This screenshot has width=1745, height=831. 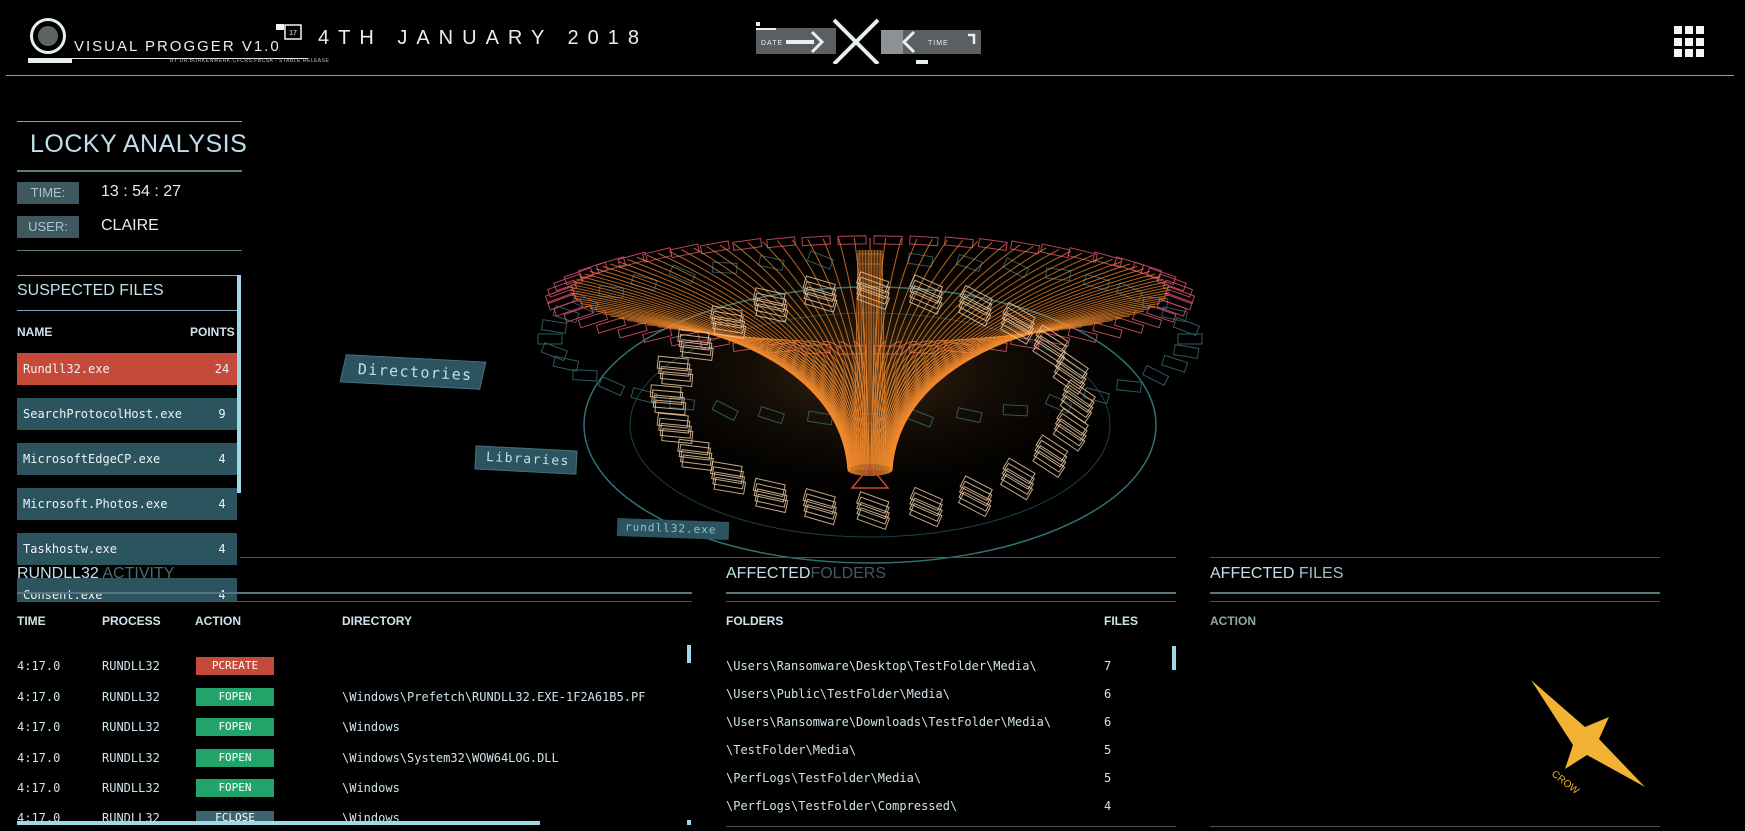 I want to click on activity-horizontal-scrollbar, so click(x=278, y=823).